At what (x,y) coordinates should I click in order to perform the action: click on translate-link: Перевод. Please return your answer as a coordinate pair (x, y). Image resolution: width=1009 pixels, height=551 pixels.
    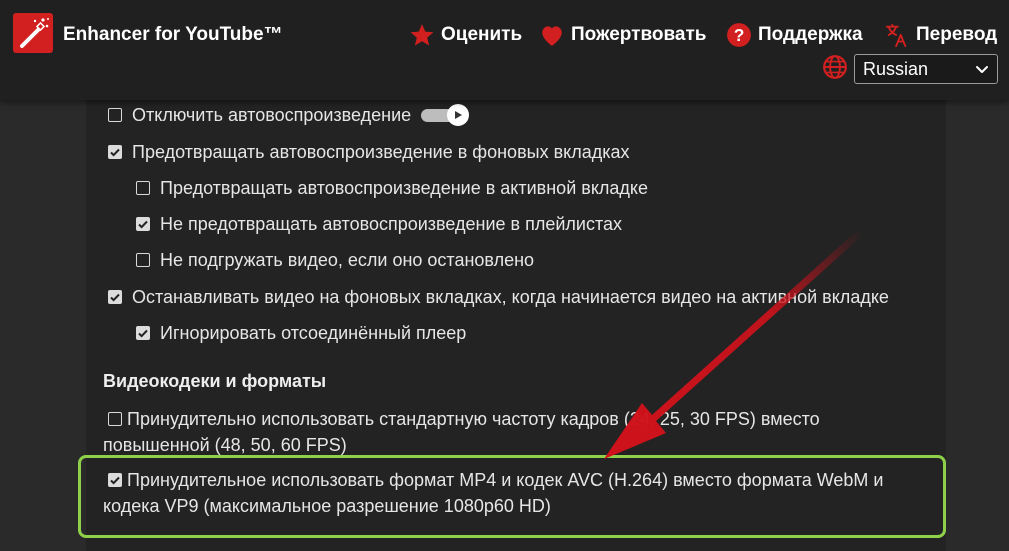
    Looking at the image, I should click on (940, 35).